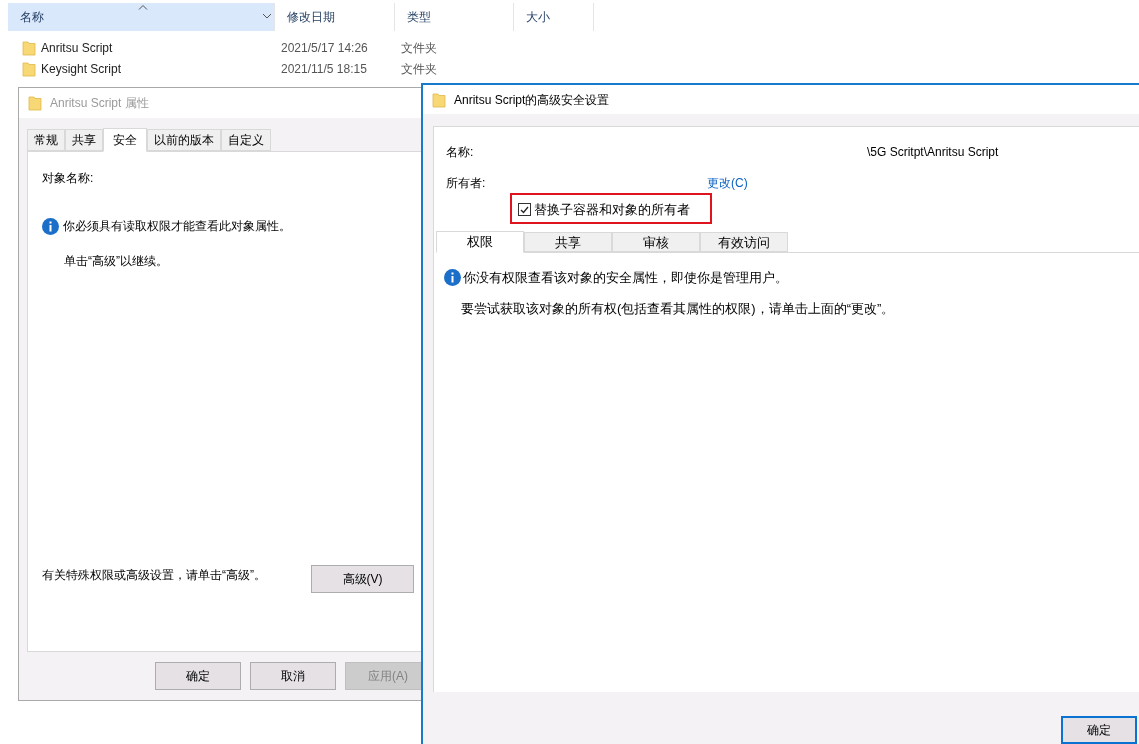 The height and width of the screenshot is (744, 1139). Describe the element at coordinates (678, 309) in the screenshot. I see `hint-text: 要尝试获取该对象的所有权(包括查看其属性的权限)，请单击上面的“更改”。` at that location.